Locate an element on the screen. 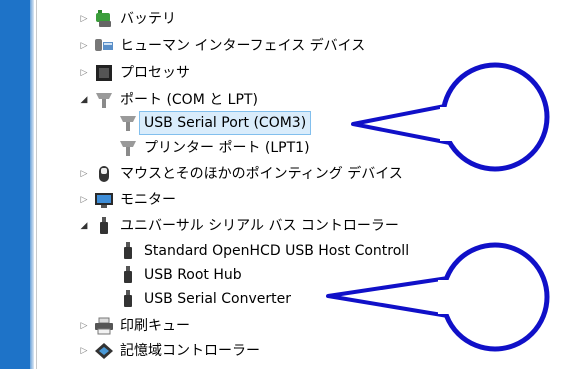 Image resolution: width=561 pixels, height=369 pixels. battery-icon is located at coordinates (104, 19).